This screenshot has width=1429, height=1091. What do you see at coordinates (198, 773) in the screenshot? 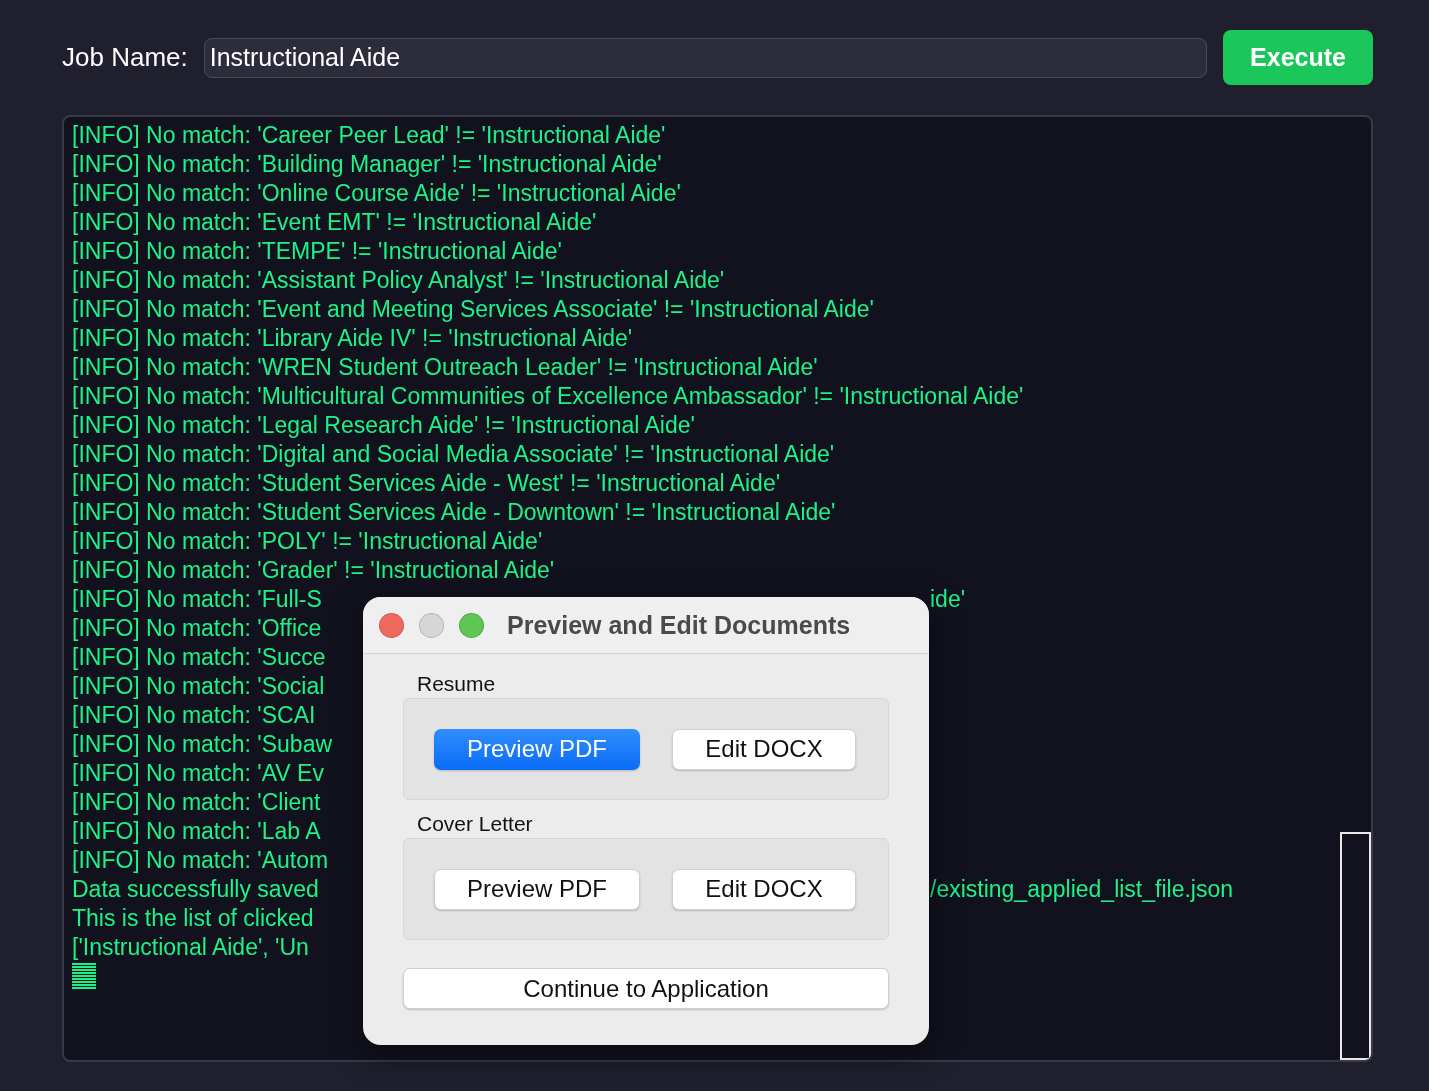
I see `log-line: [INFO] No match: 'AV Ev` at bounding box center [198, 773].